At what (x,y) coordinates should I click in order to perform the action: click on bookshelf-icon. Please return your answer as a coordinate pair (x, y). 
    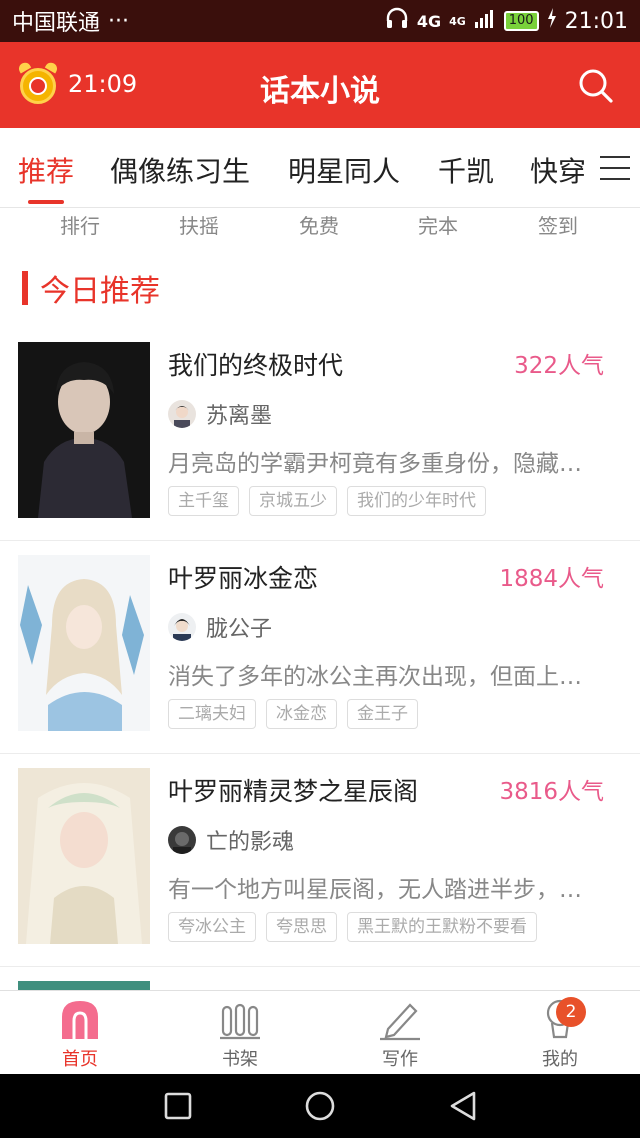
    Looking at the image, I should click on (240, 1019).